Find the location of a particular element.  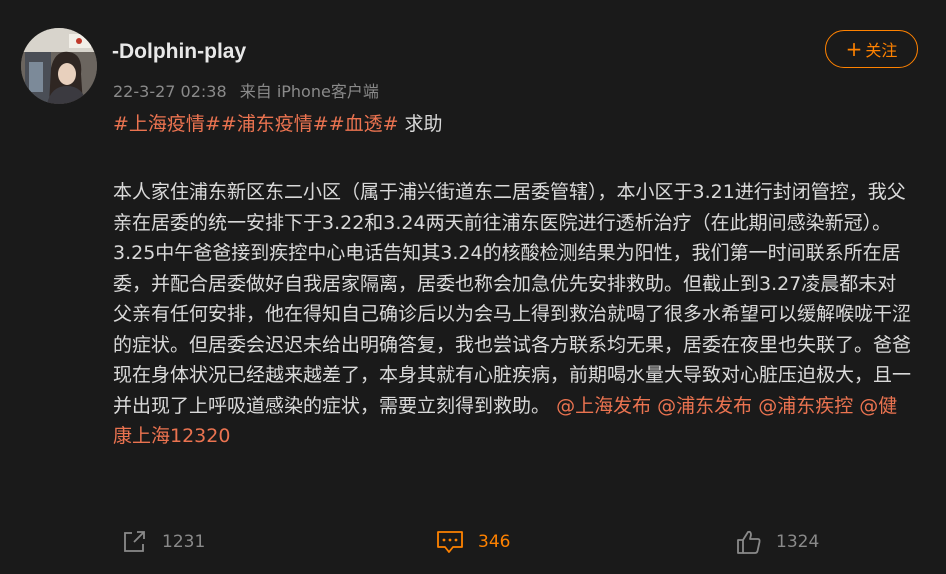

avatar is located at coordinates (59, 66).